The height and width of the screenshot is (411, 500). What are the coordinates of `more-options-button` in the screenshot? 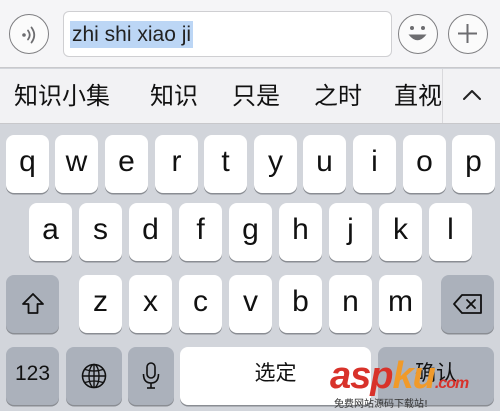 It's located at (468, 34).